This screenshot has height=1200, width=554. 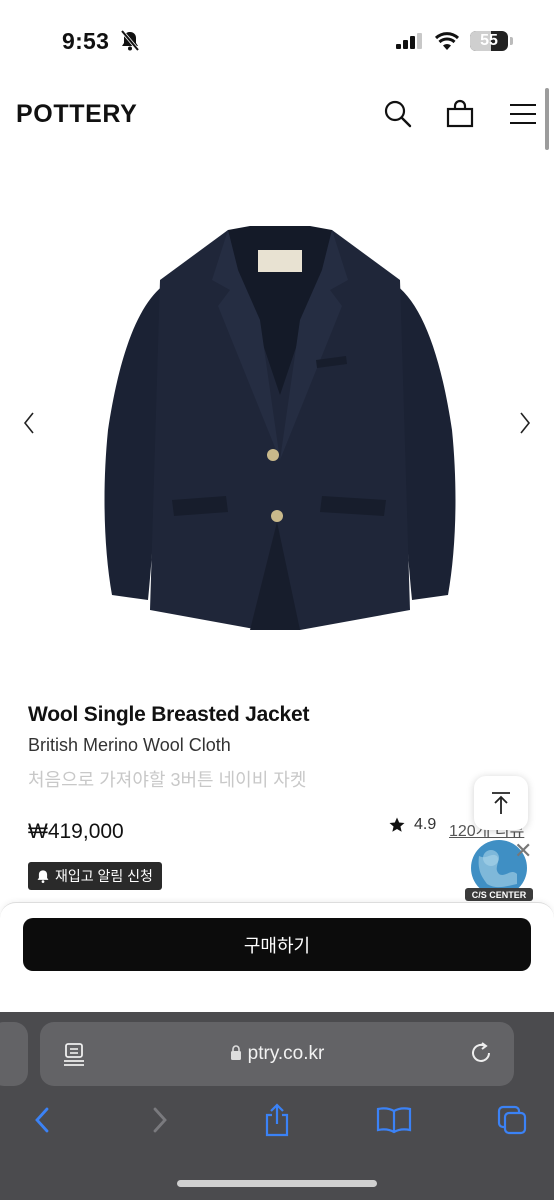 I want to click on tabs-button, so click(x=512, y=1120).